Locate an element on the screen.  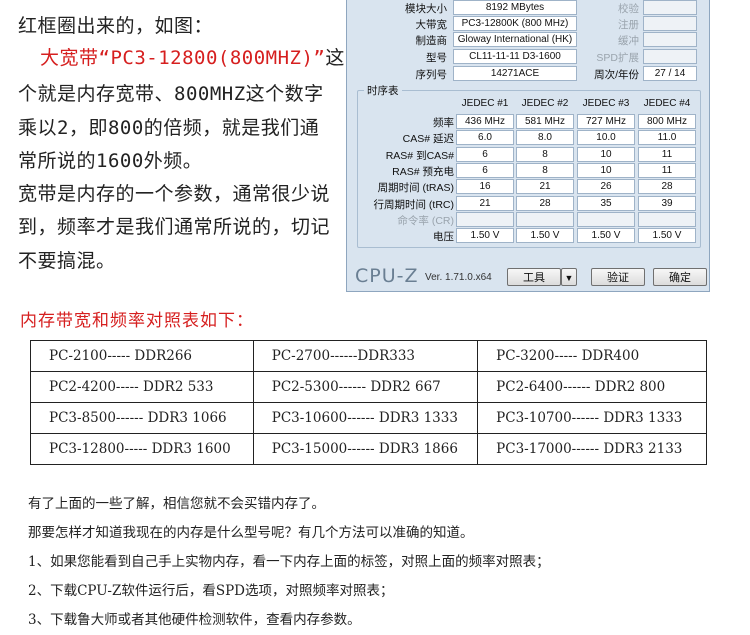
timing-cell: 436 MHz is located at coordinates (485, 121).